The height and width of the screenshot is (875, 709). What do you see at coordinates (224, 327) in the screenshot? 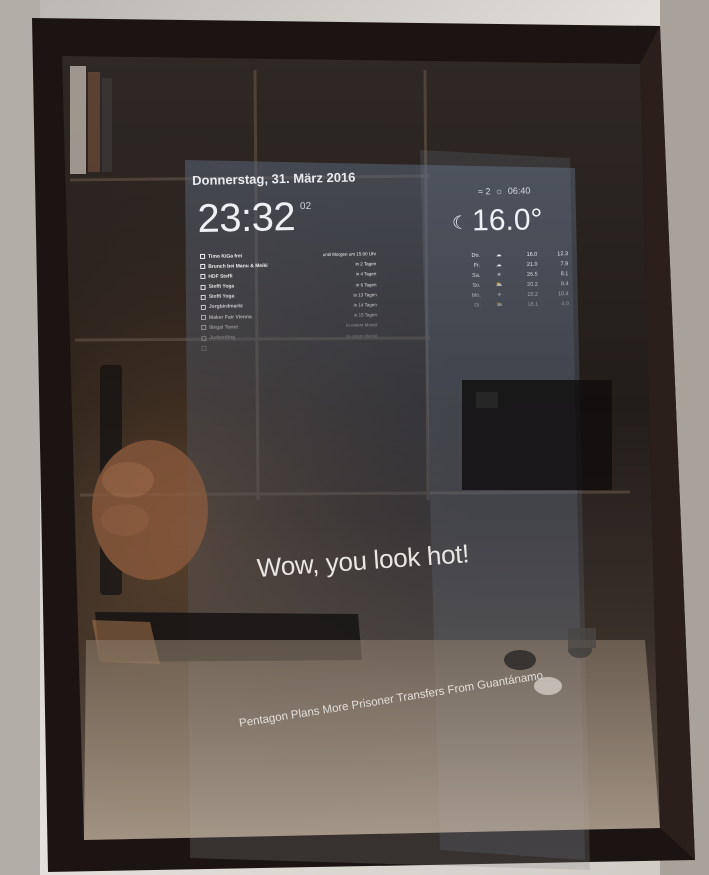
I see `calendar-item-title: Illegal Tonet` at bounding box center [224, 327].